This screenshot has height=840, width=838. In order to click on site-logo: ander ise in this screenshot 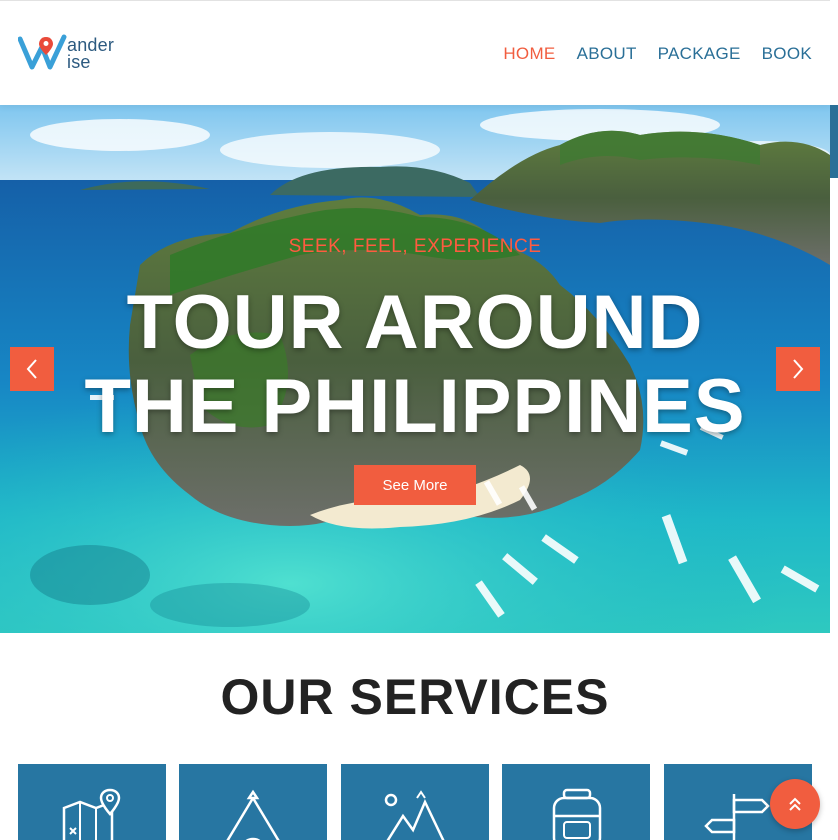, I will do `click(73, 53)`.